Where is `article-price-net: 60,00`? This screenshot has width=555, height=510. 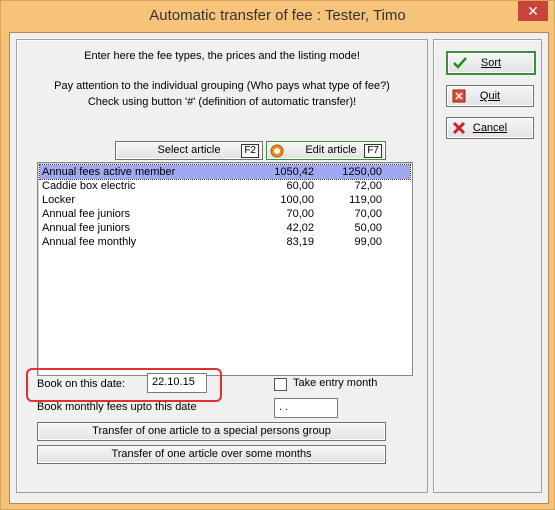
article-price-net: 60,00 is located at coordinates (300, 186).